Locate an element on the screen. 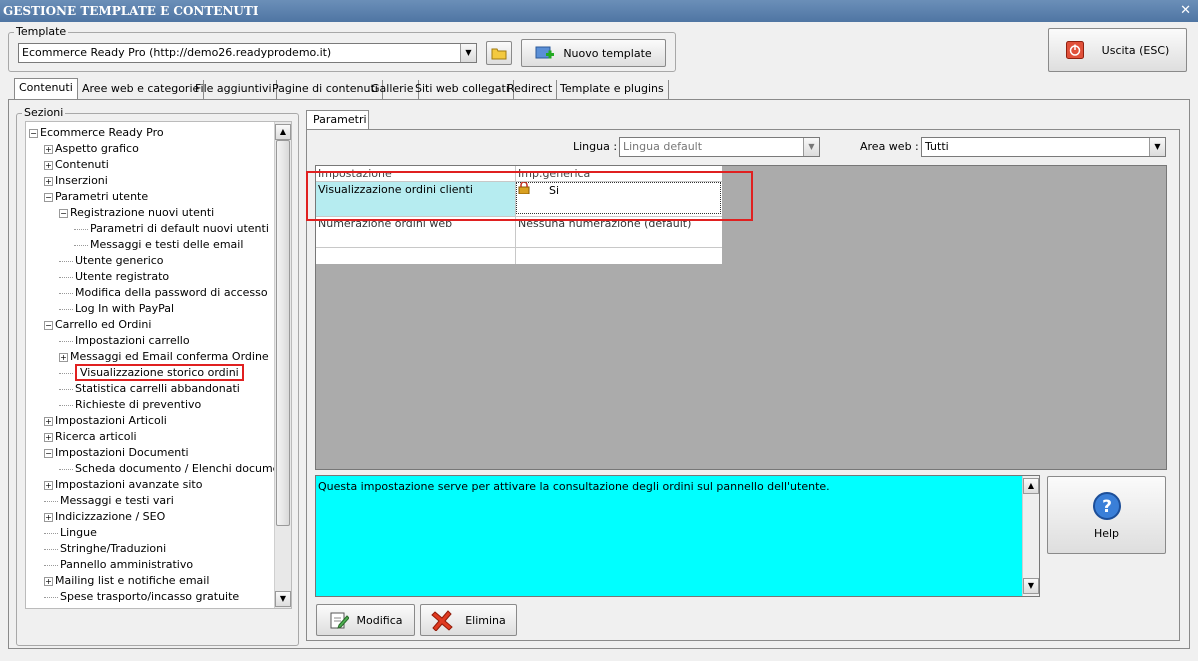 Image resolution: width=1198 pixels, height=661 pixels. tree-item: + Inserzioni is located at coordinates (76, 181).